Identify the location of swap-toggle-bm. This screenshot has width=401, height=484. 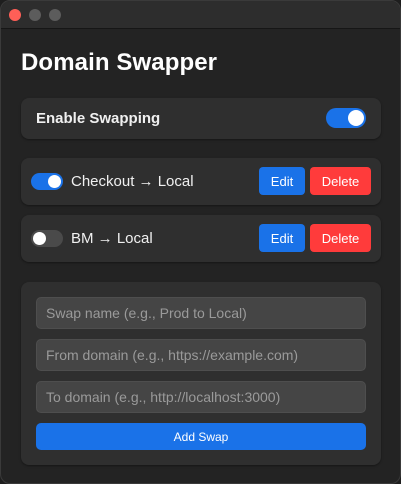
(47, 238).